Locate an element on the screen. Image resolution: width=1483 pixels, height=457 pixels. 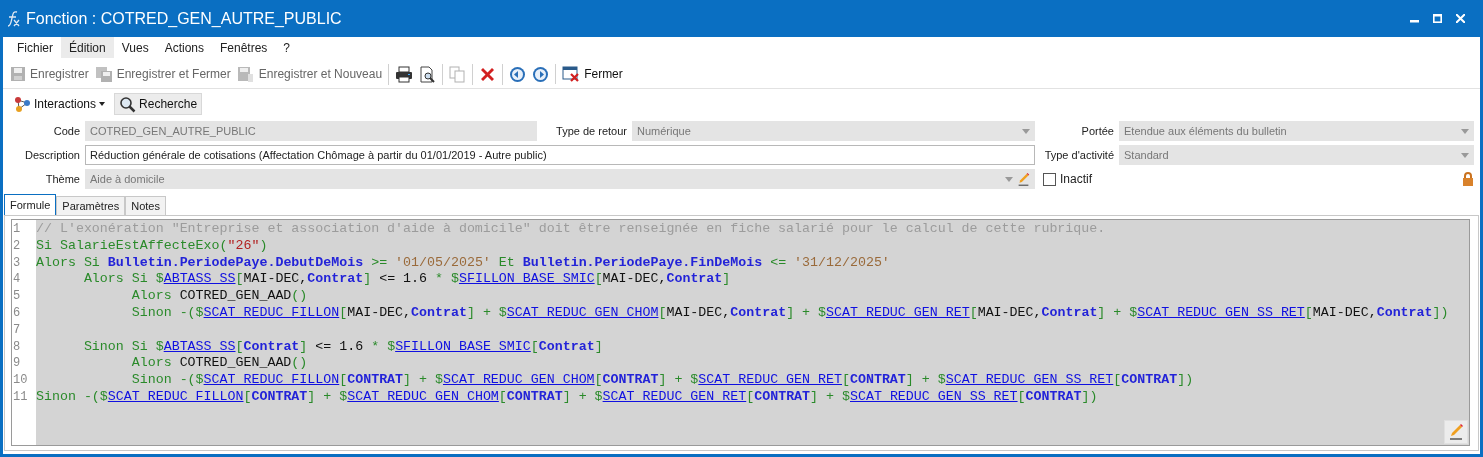
checkbox is located at coordinates (1049, 179).